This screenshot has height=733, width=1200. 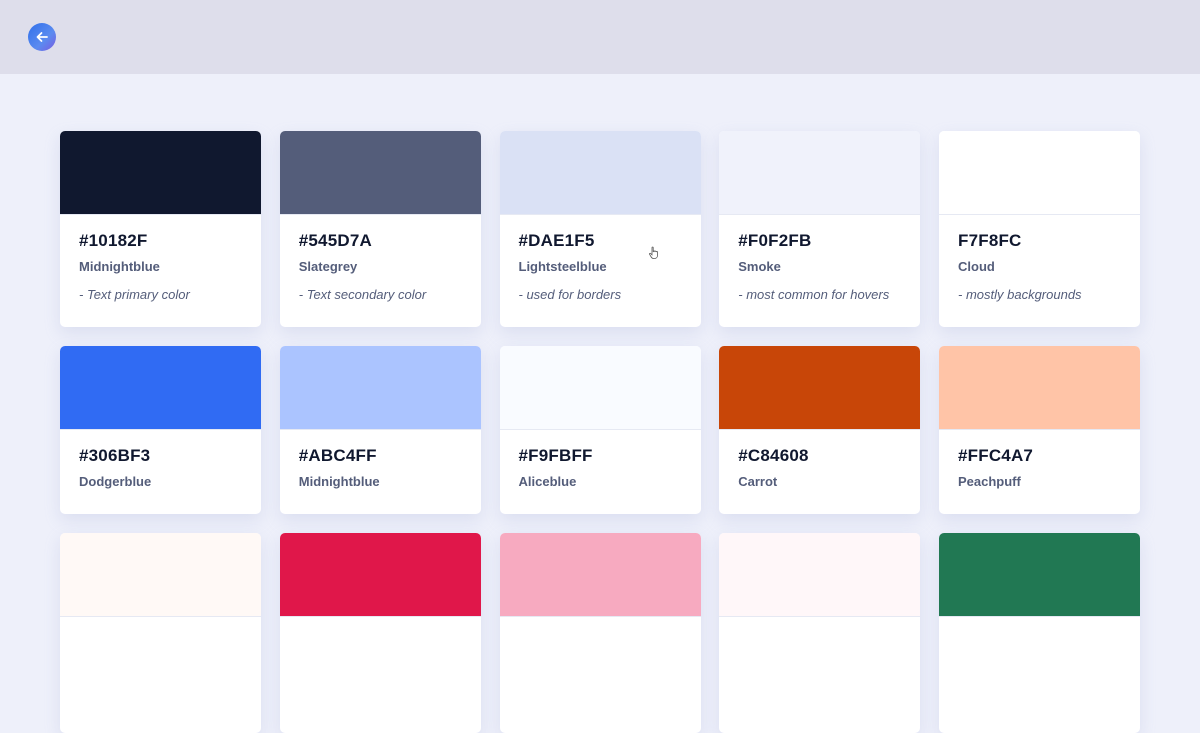 I want to click on color-description: - mostly backgrounds, so click(x=1020, y=294).